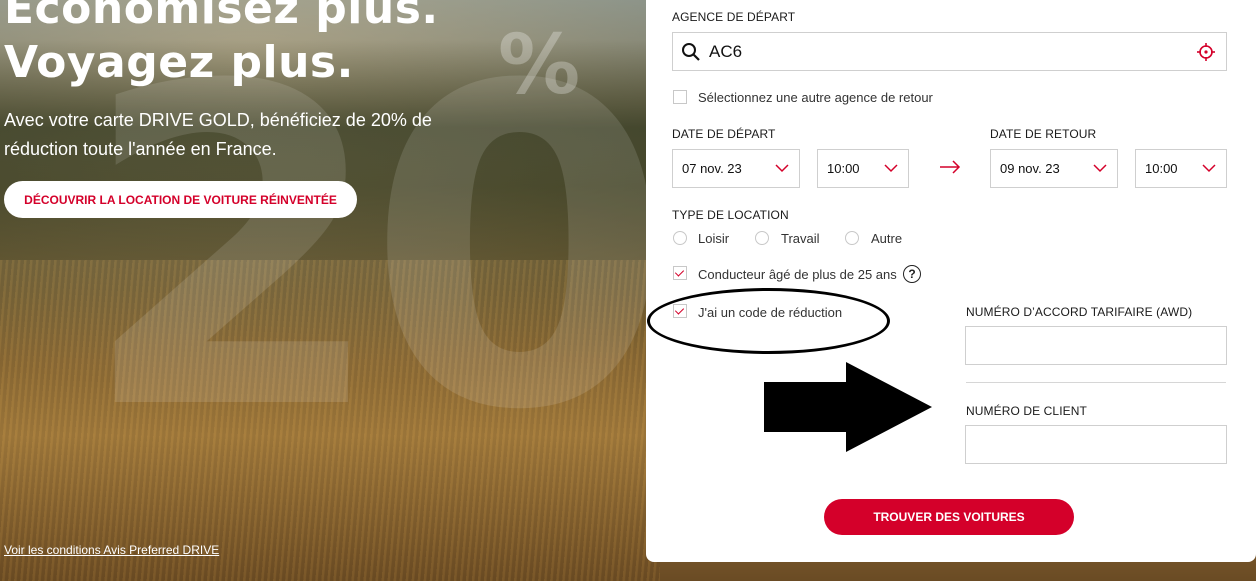 The width and height of the screenshot is (1256, 581). What do you see at coordinates (762, 238) in the screenshot?
I see `radio-travail` at bounding box center [762, 238].